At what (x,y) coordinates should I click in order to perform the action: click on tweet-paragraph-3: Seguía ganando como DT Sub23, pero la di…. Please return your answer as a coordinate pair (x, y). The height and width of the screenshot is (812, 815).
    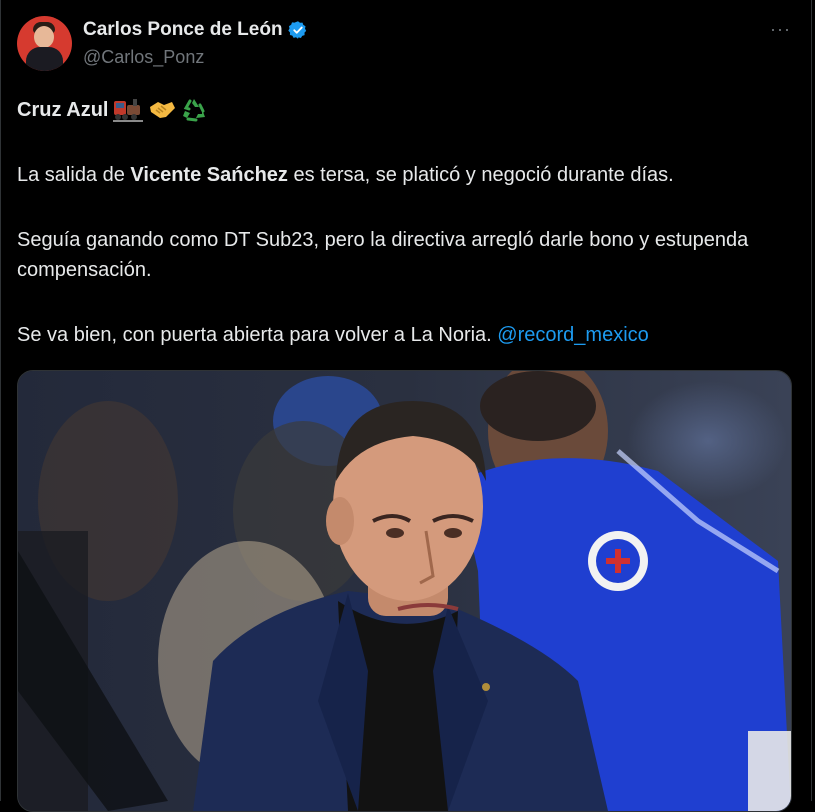
    Looking at the image, I should click on (383, 255).